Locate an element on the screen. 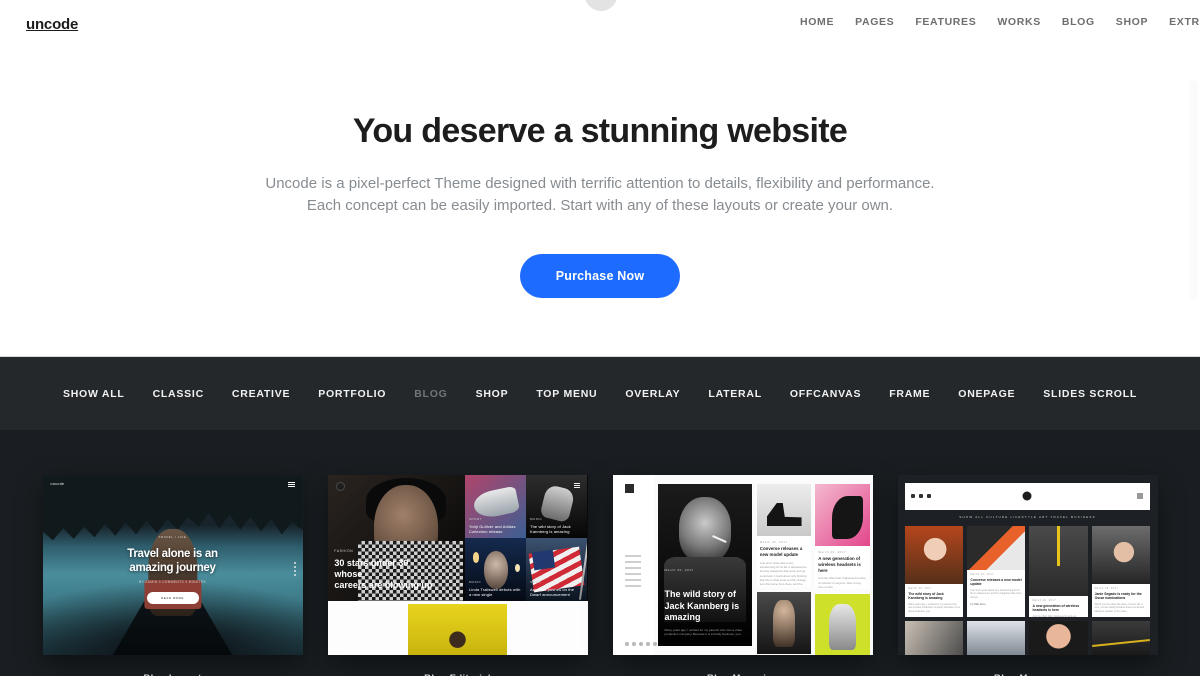 The width and height of the screenshot is (1200, 676). editorial-tile-2-eyebrow: MUSIC is located at coordinates (536, 518).